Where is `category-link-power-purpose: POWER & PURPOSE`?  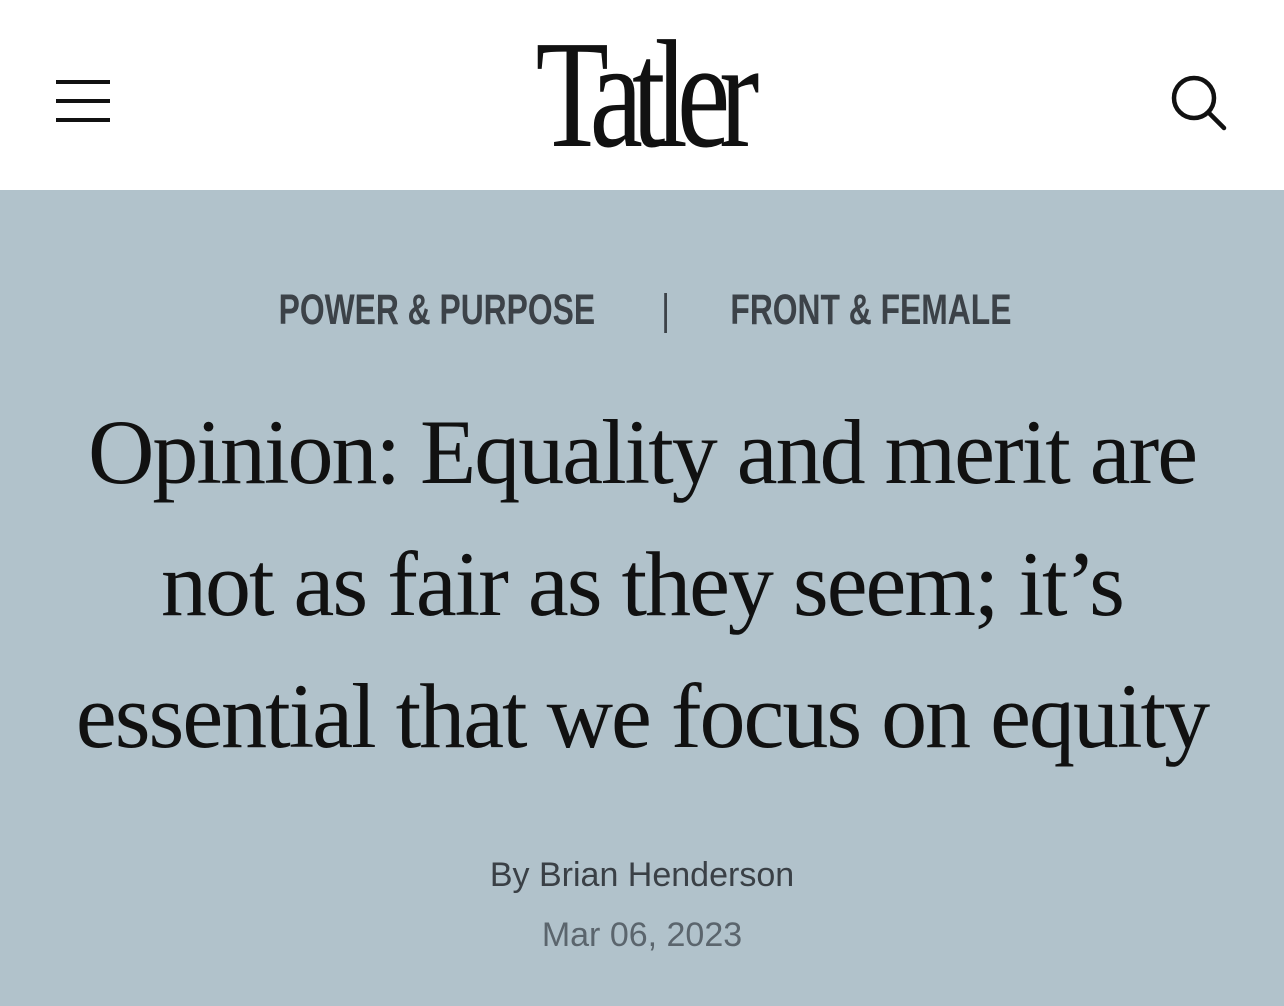
category-link-power-purpose: POWER & PURPOSE is located at coordinates (436, 310).